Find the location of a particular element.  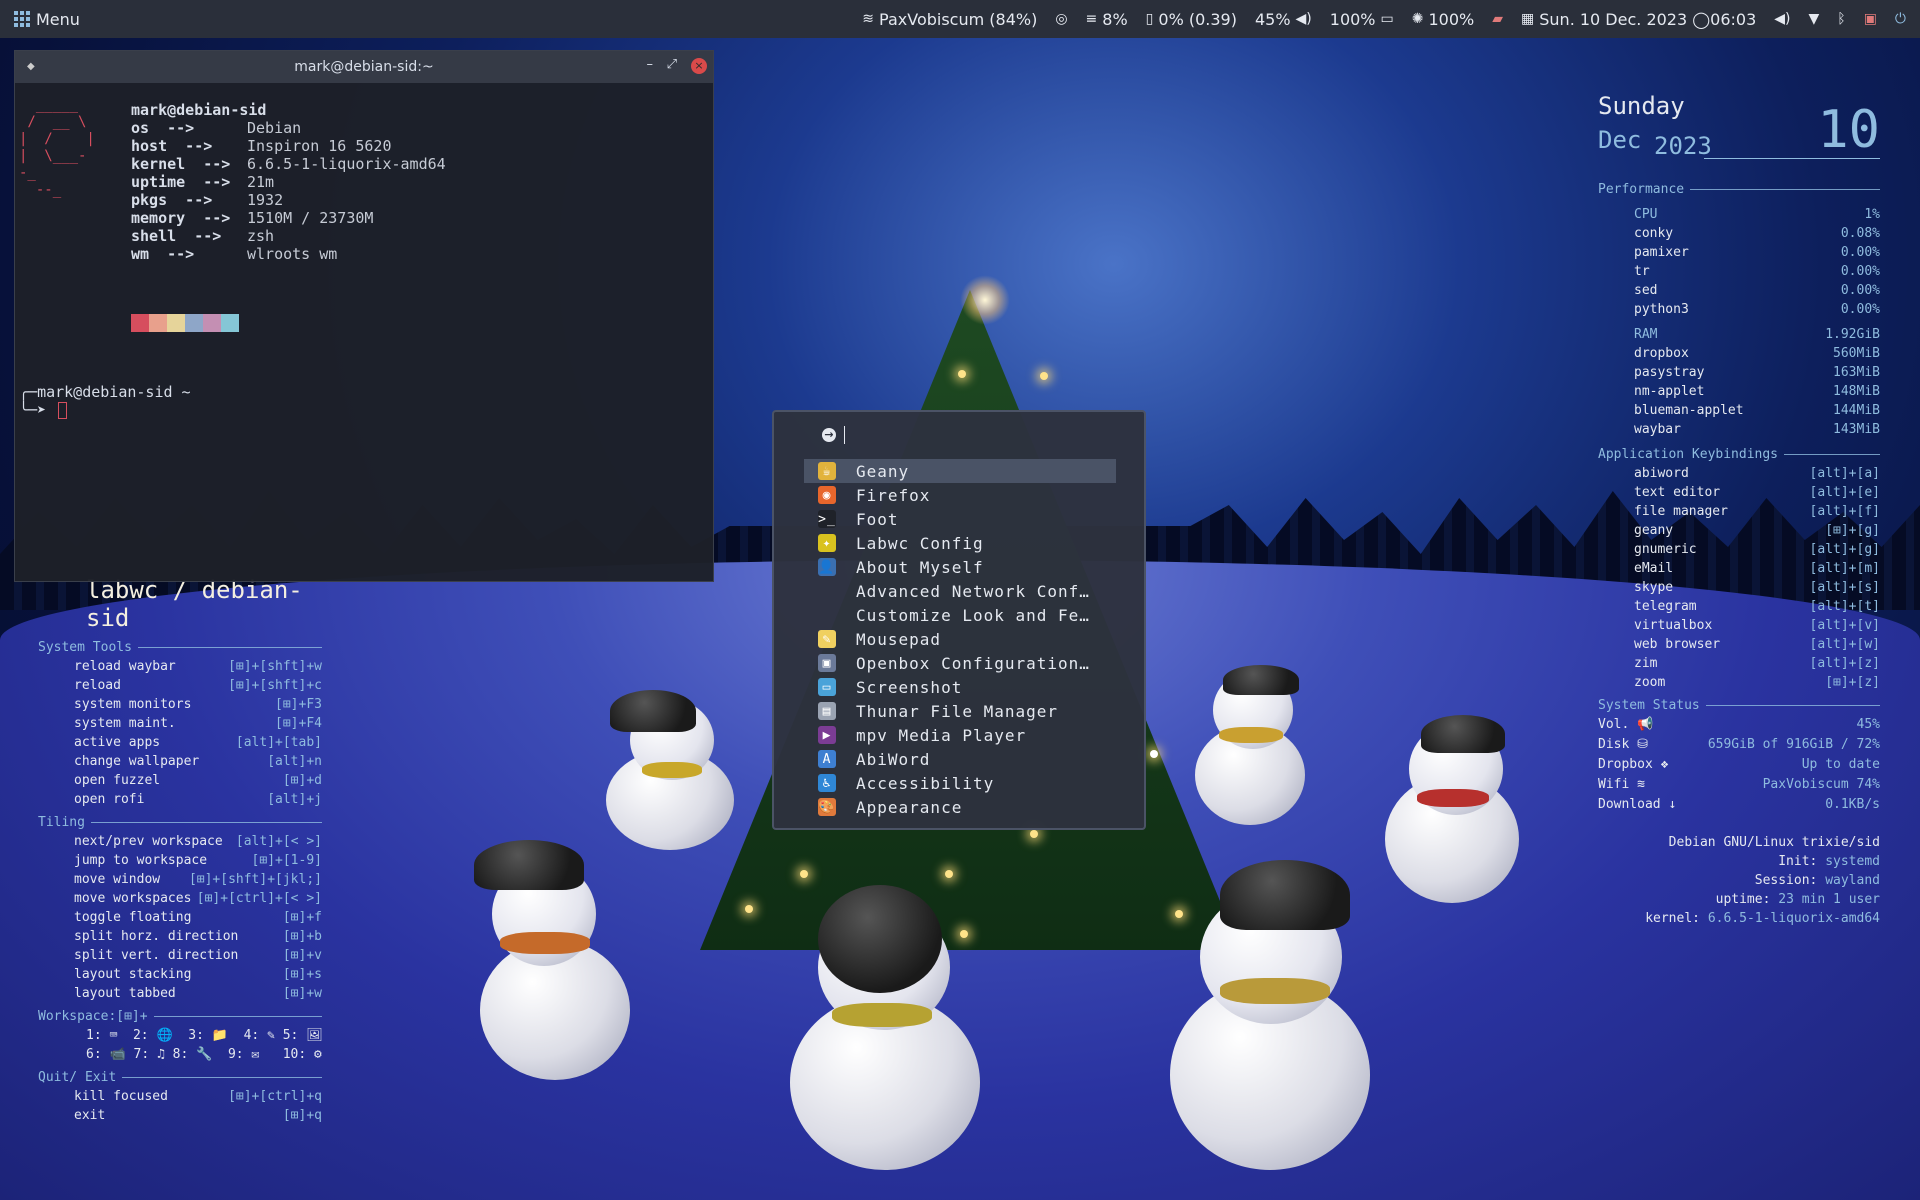

dropbox-tray: ▰ is located at coordinates (1497, 19).